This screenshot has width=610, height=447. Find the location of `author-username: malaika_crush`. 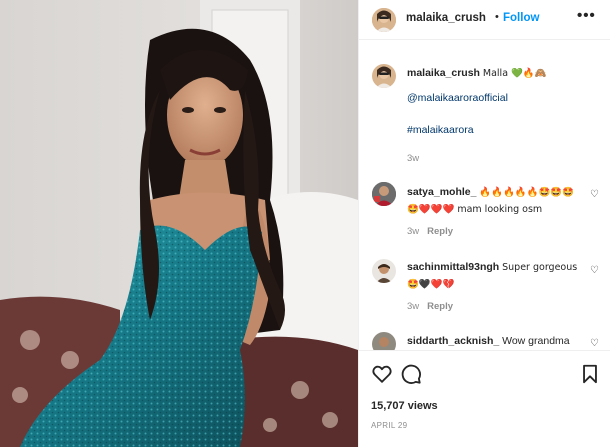

author-username: malaika_crush is located at coordinates (446, 18).